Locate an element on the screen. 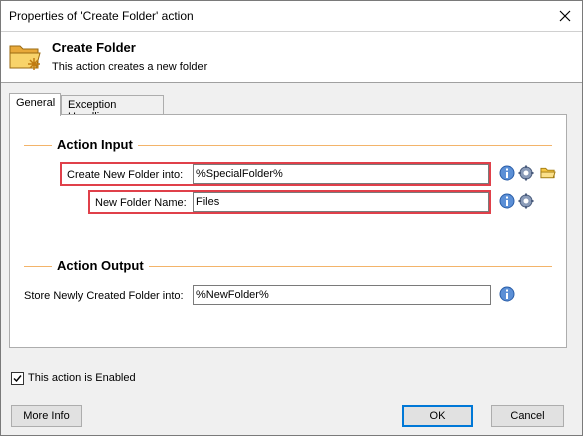 The height and width of the screenshot is (436, 583). checkmark-icon is located at coordinates (17, 379).